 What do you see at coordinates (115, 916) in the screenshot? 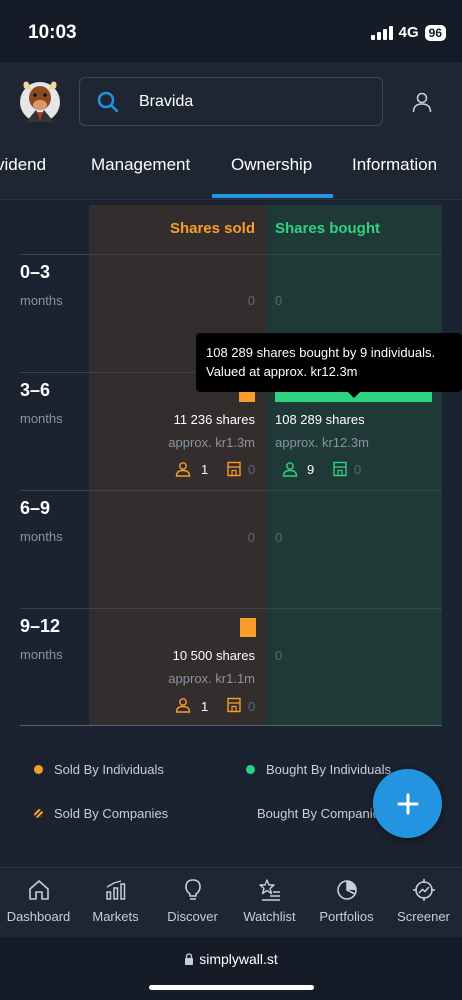
I see `nav-label: Markets` at bounding box center [115, 916].